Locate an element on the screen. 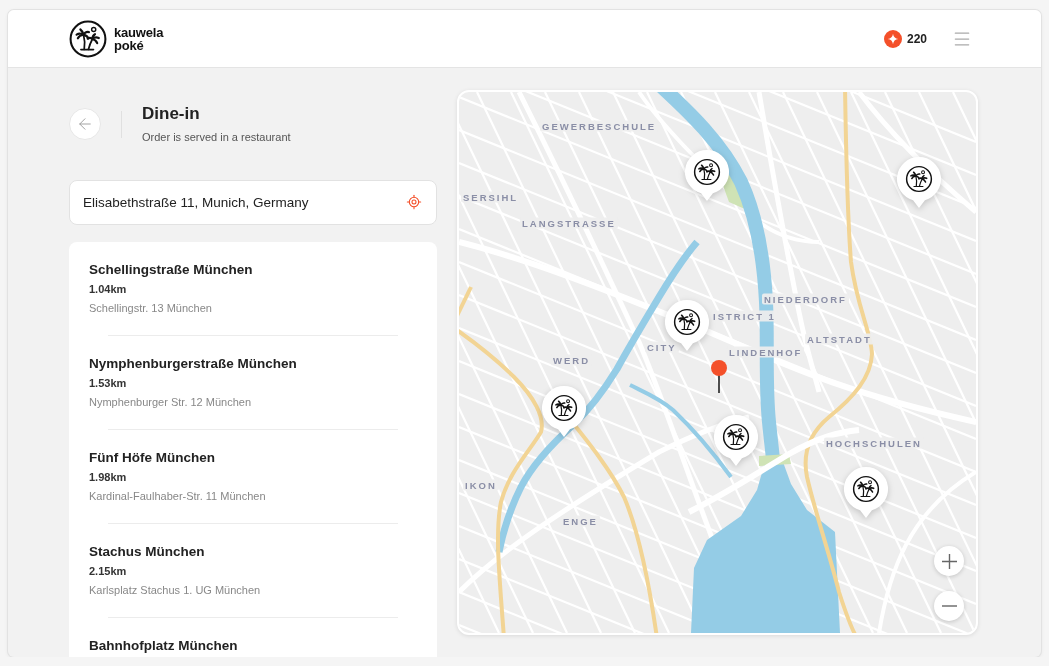  crosshair-icon is located at coordinates (414, 202).